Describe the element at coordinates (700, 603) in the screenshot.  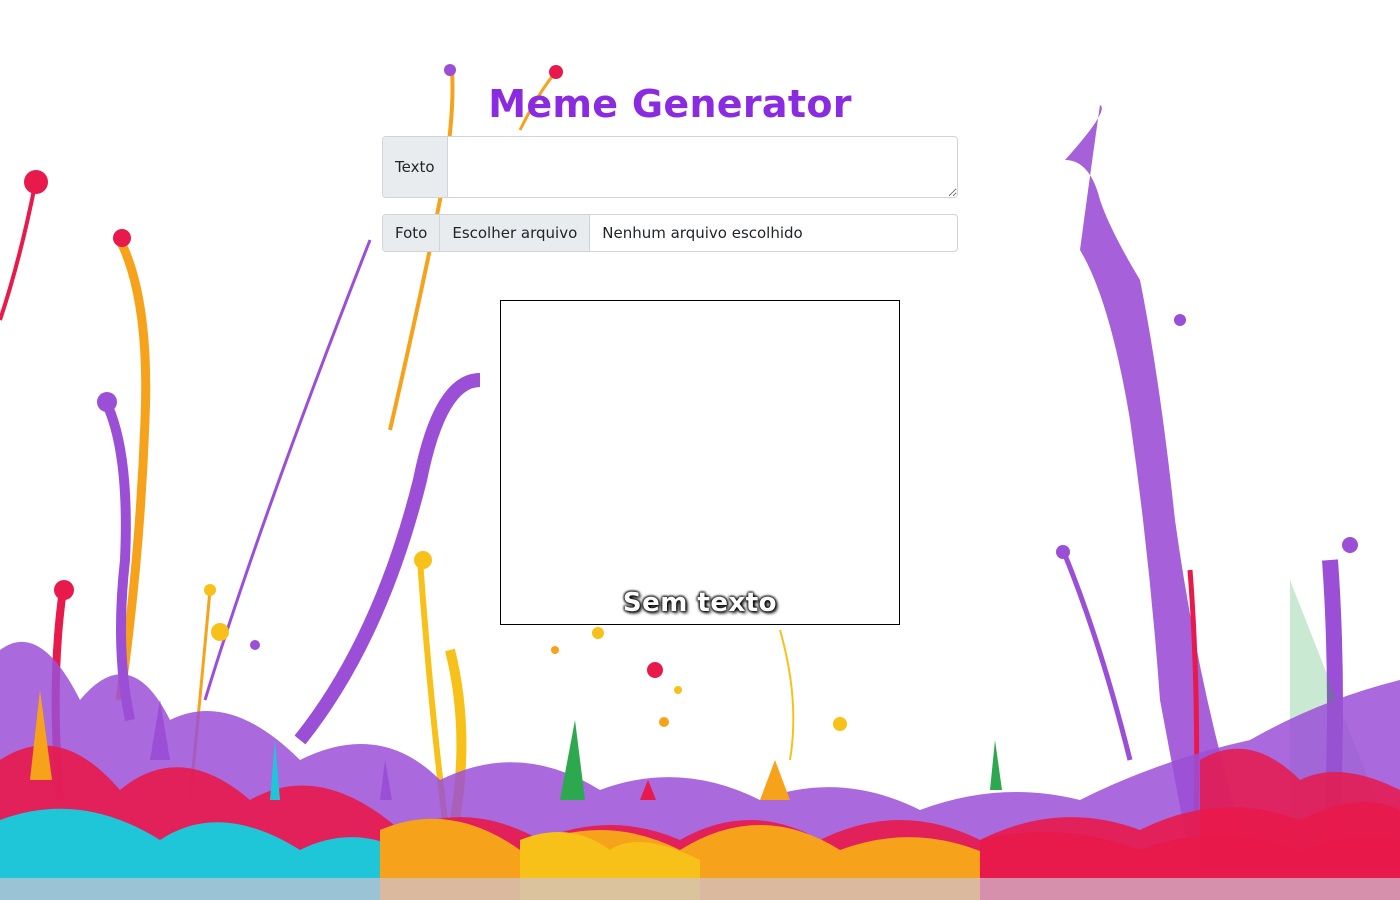
I see `meme-caption: Sem texto` at that location.